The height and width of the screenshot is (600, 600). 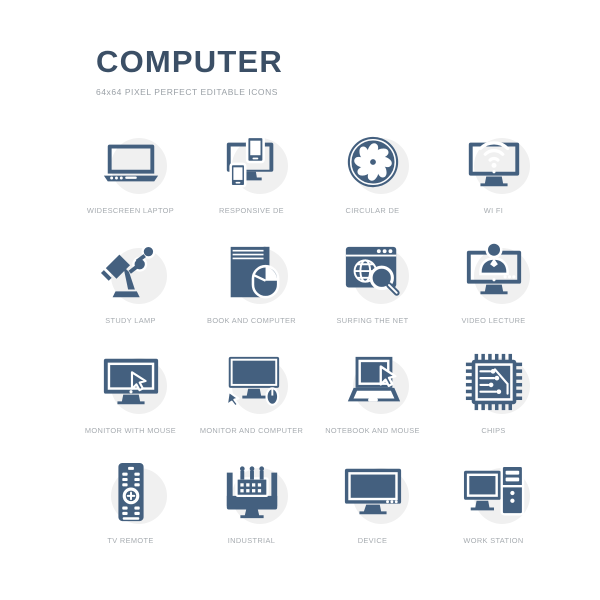 I want to click on monitor-and-computer-icon, so click(x=252, y=382).